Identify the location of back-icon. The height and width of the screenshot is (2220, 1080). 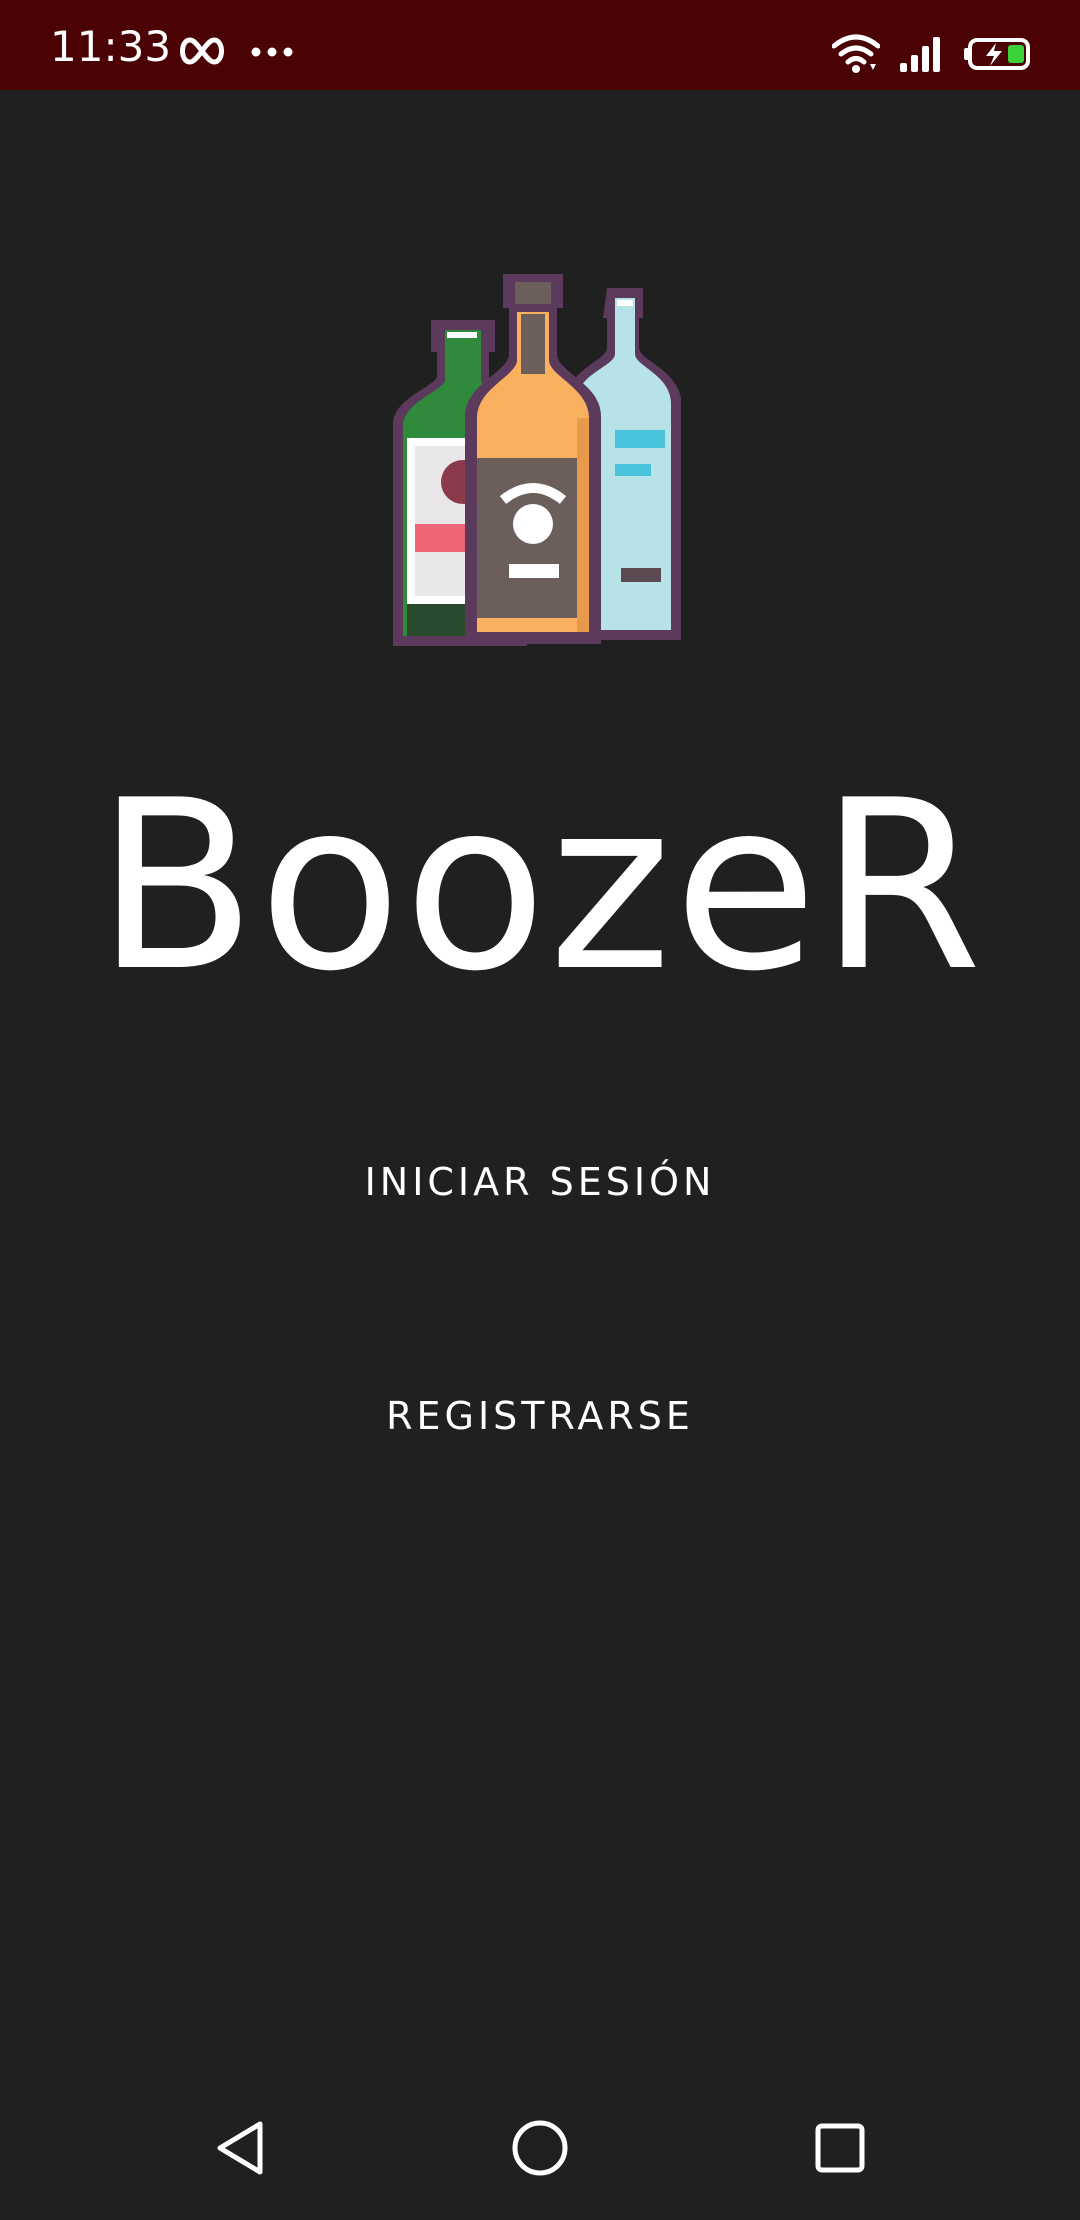
(240, 2150).